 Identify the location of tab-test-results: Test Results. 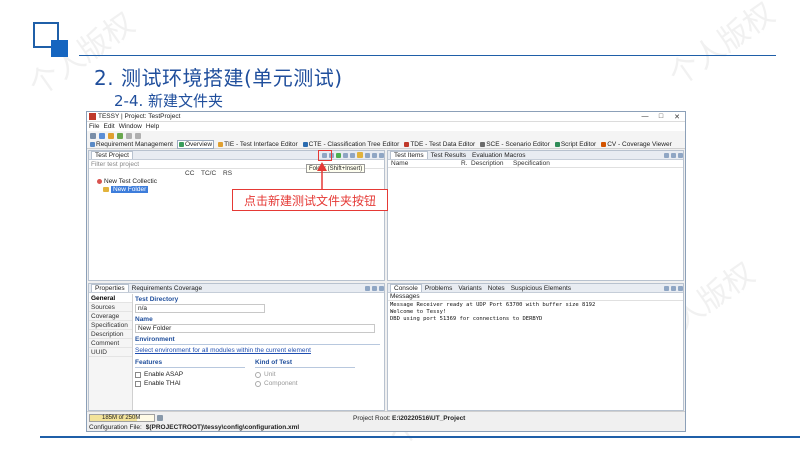
(448, 155).